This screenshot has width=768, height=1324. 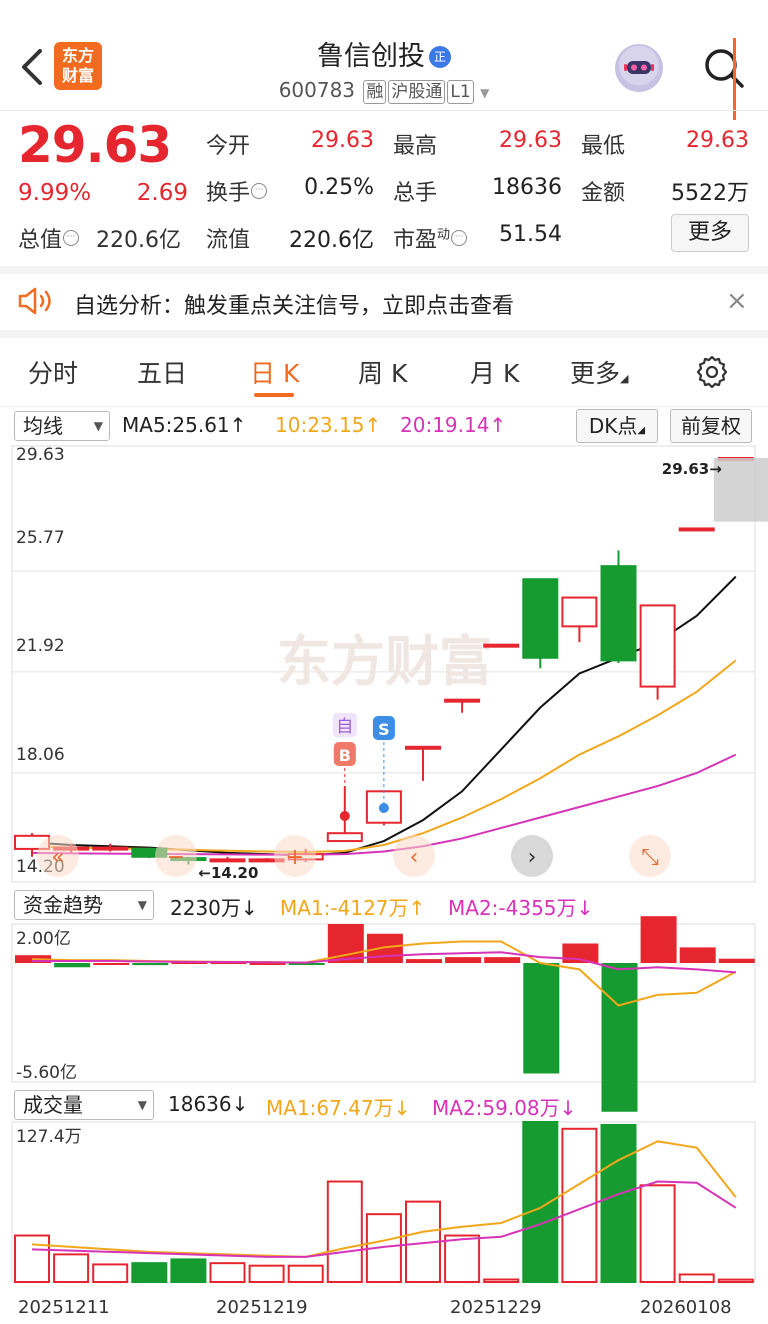 What do you see at coordinates (740, 490) in the screenshot?
I see `highlight-box` at bounding box center [740, 490].